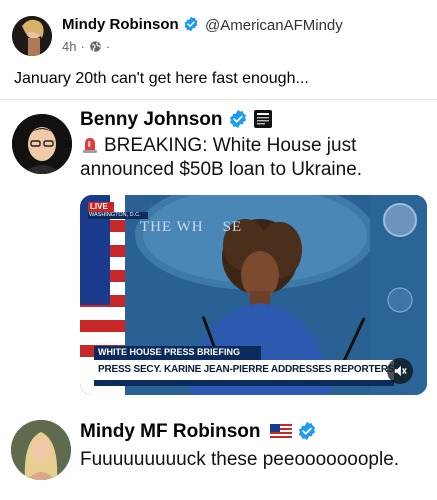 The width and height of the screenshot is (437, 500). Describe the element at coordinates (169, 352) in the screenshot. I see `ticker-top: WHITE HOUSE PRESS BRIEFING` at that location.